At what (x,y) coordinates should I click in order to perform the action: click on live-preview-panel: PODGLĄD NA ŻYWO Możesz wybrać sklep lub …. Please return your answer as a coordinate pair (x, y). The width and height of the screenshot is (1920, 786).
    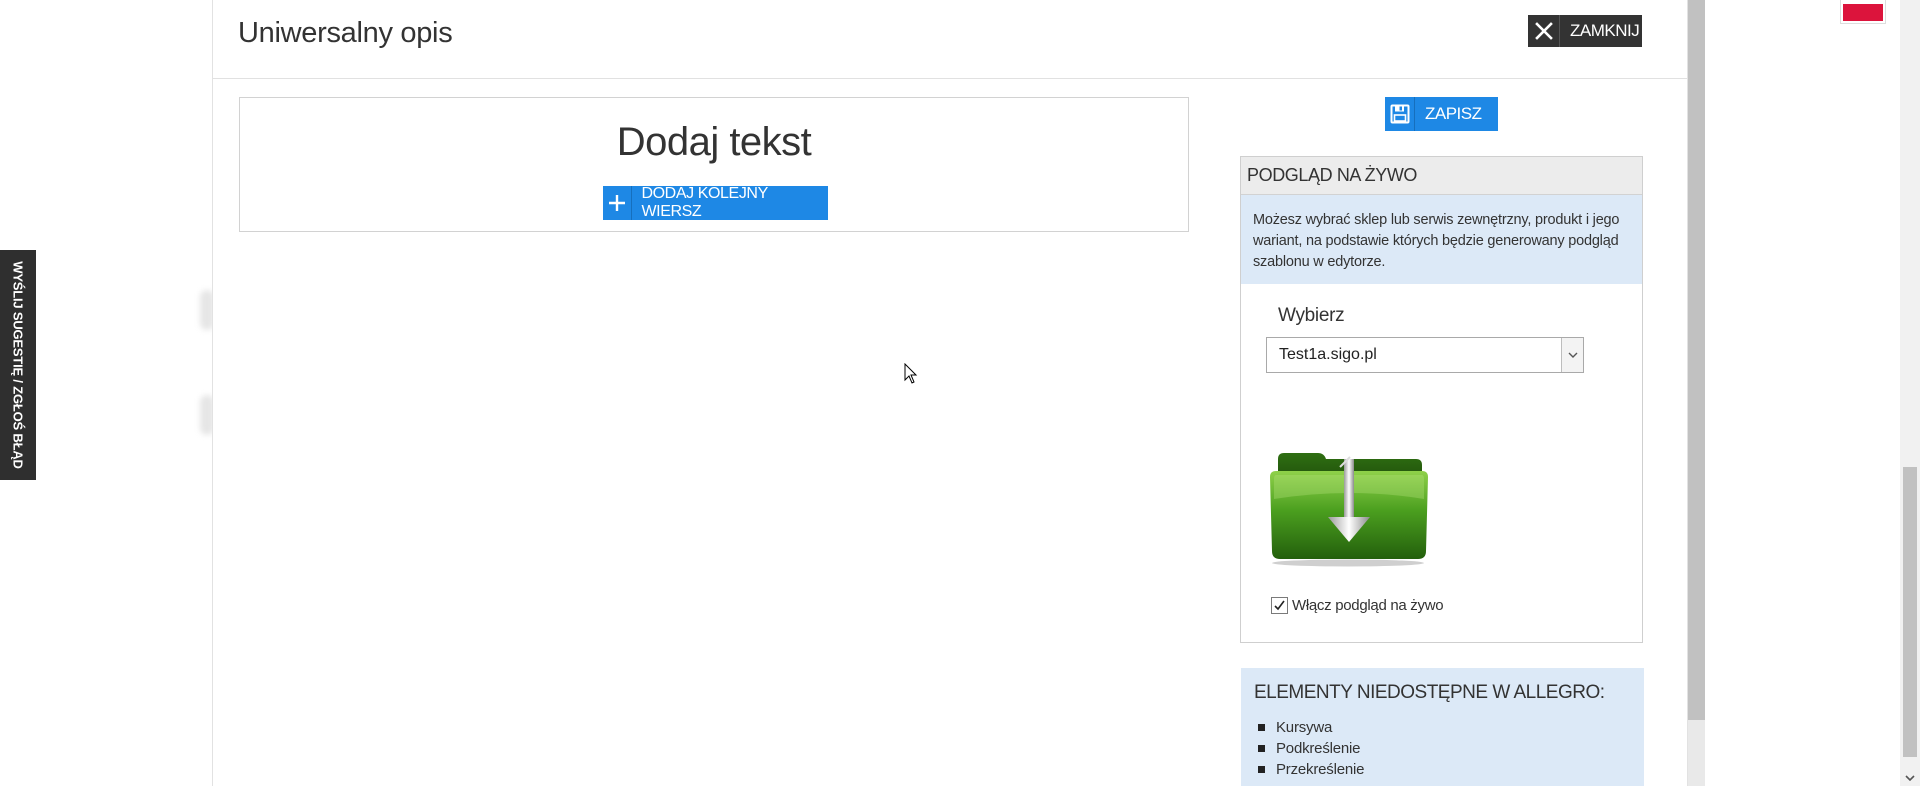
    Looking at the image, I should click on (1441, 399).